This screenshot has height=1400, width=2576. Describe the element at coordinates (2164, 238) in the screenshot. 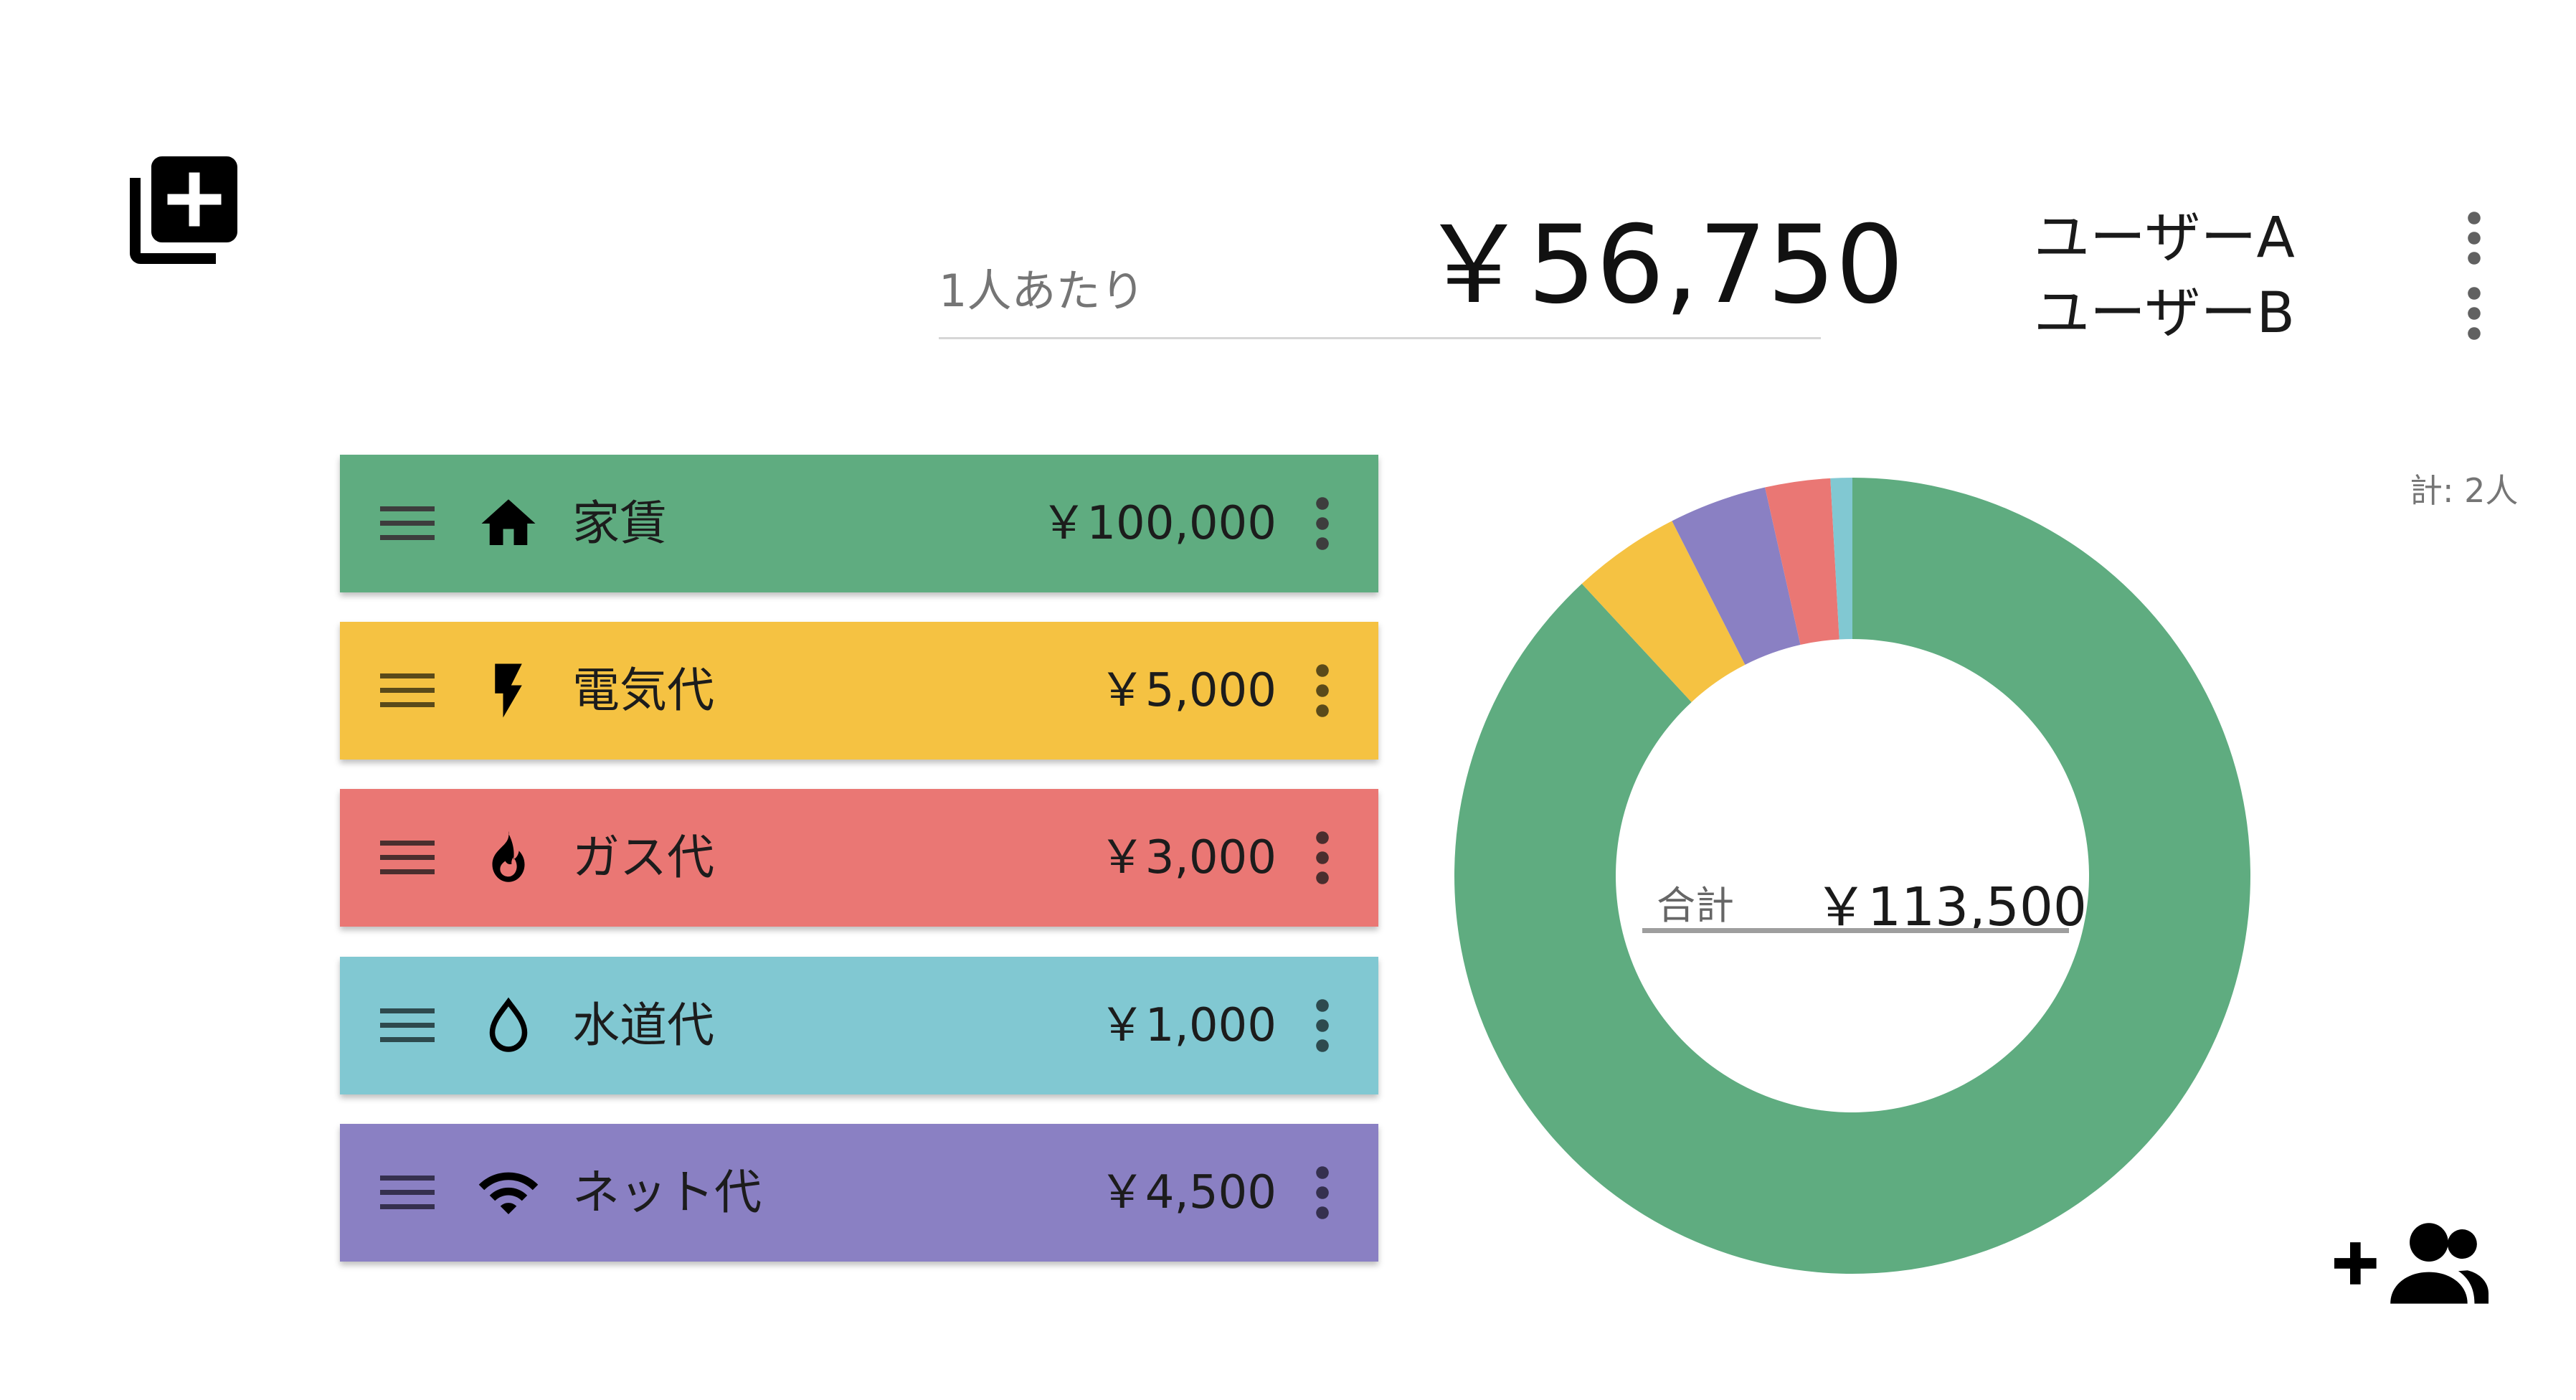

I see `user-name-a: ユーザーA` at that location.